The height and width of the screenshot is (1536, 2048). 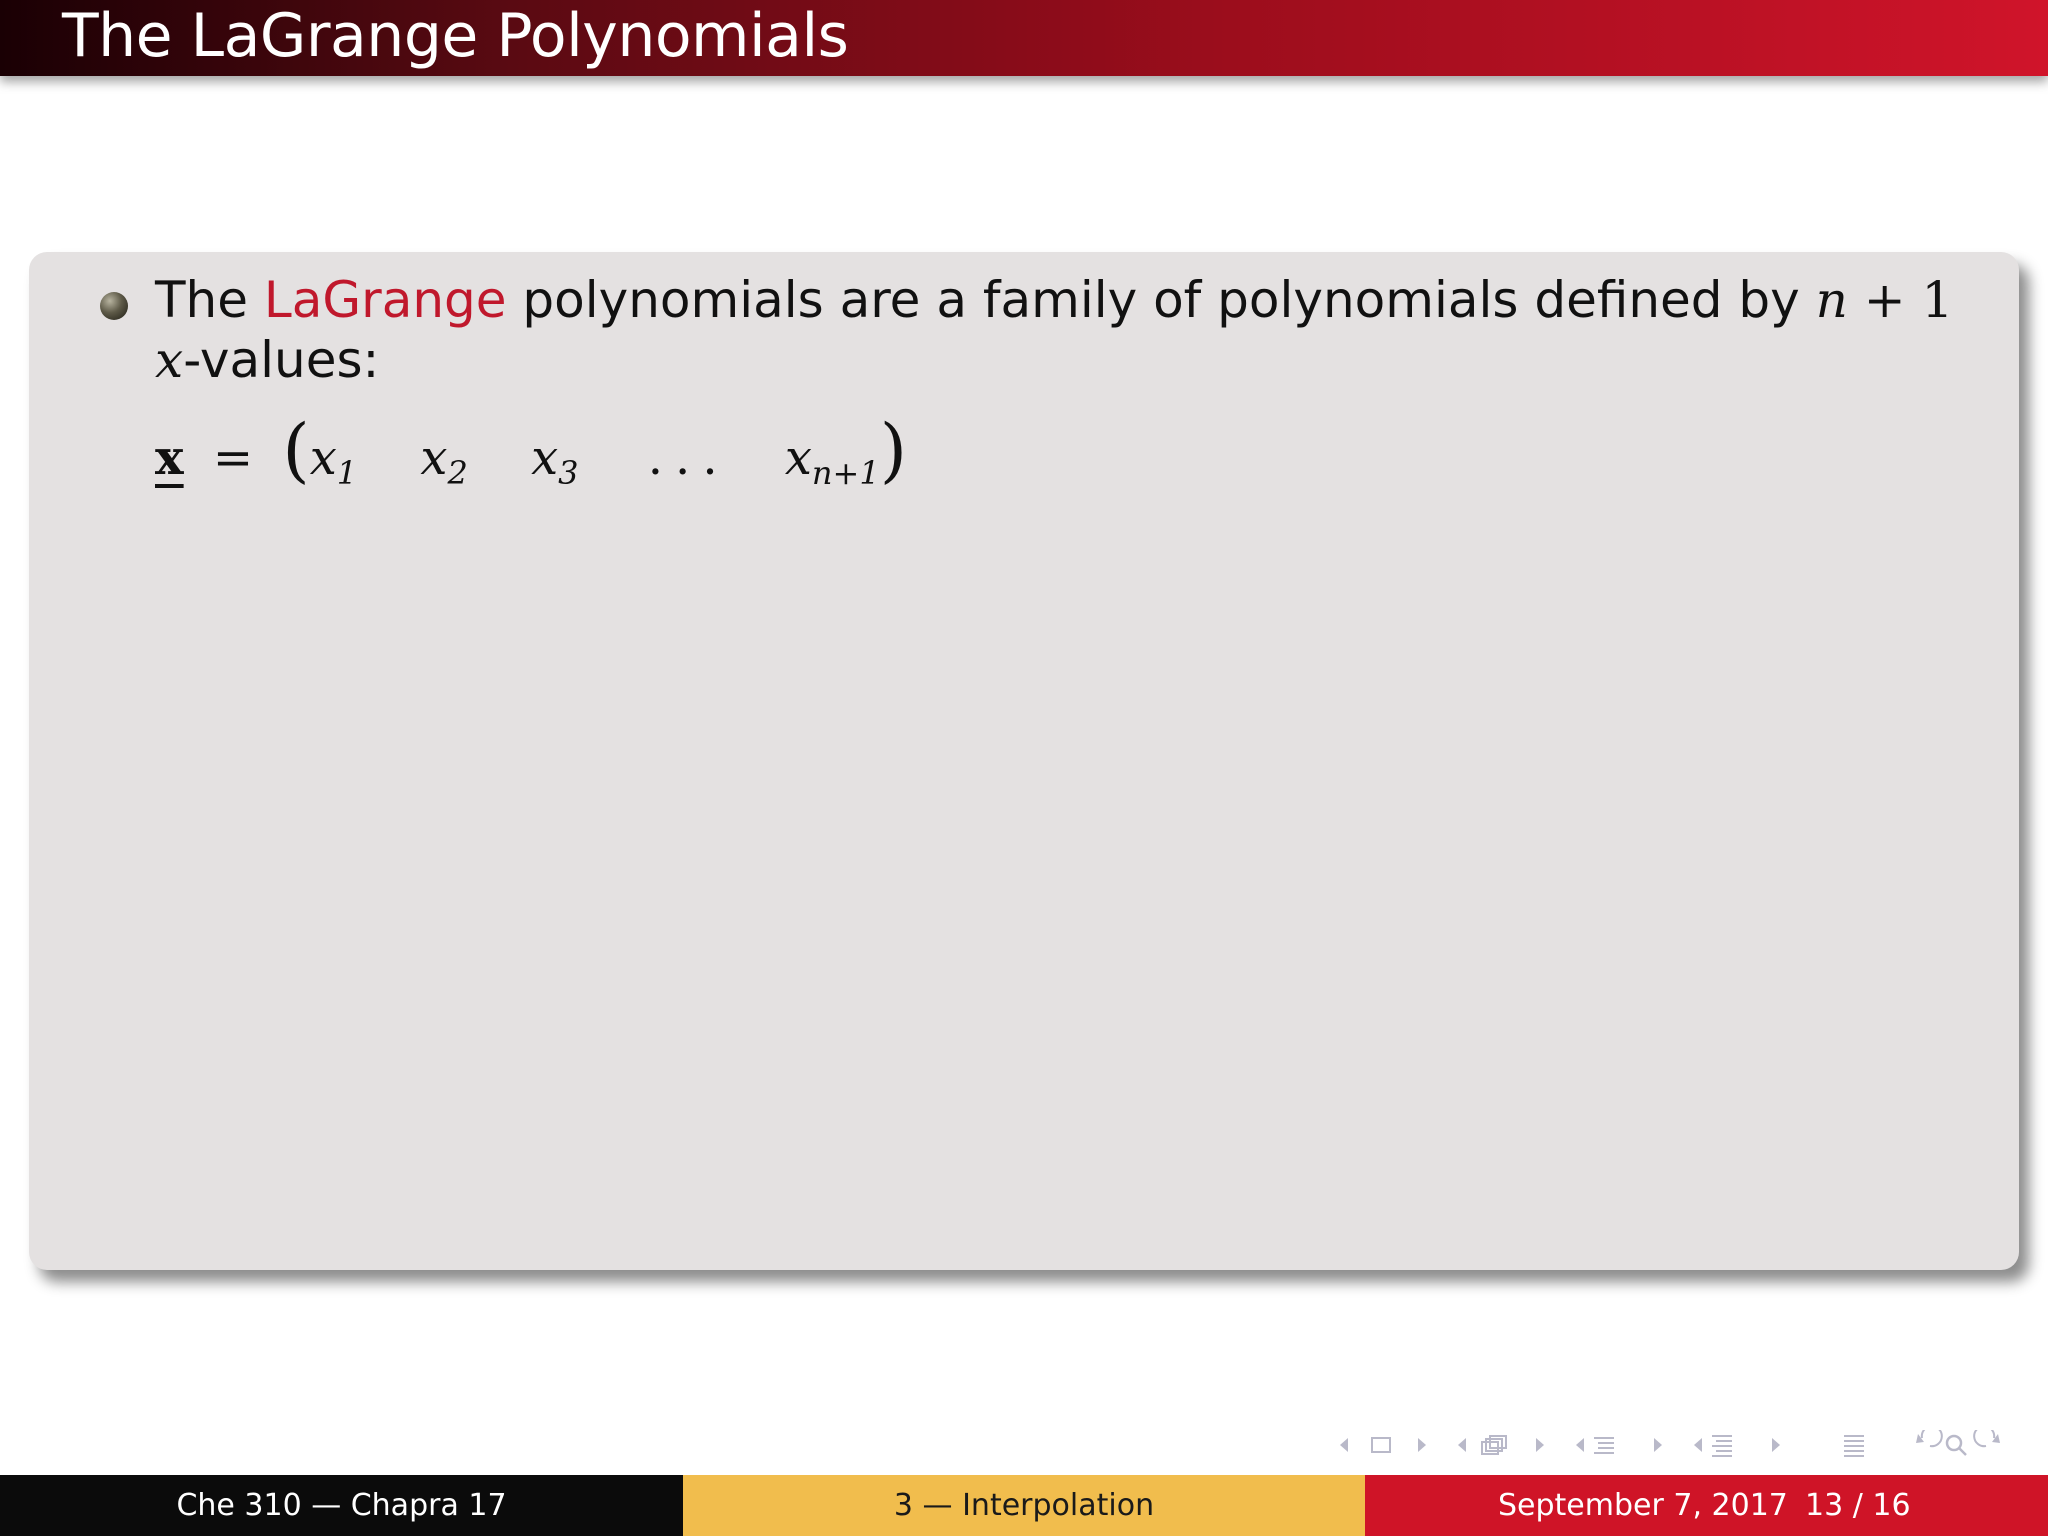 I want to click on close-paren: ), so click(x=893, y=450).